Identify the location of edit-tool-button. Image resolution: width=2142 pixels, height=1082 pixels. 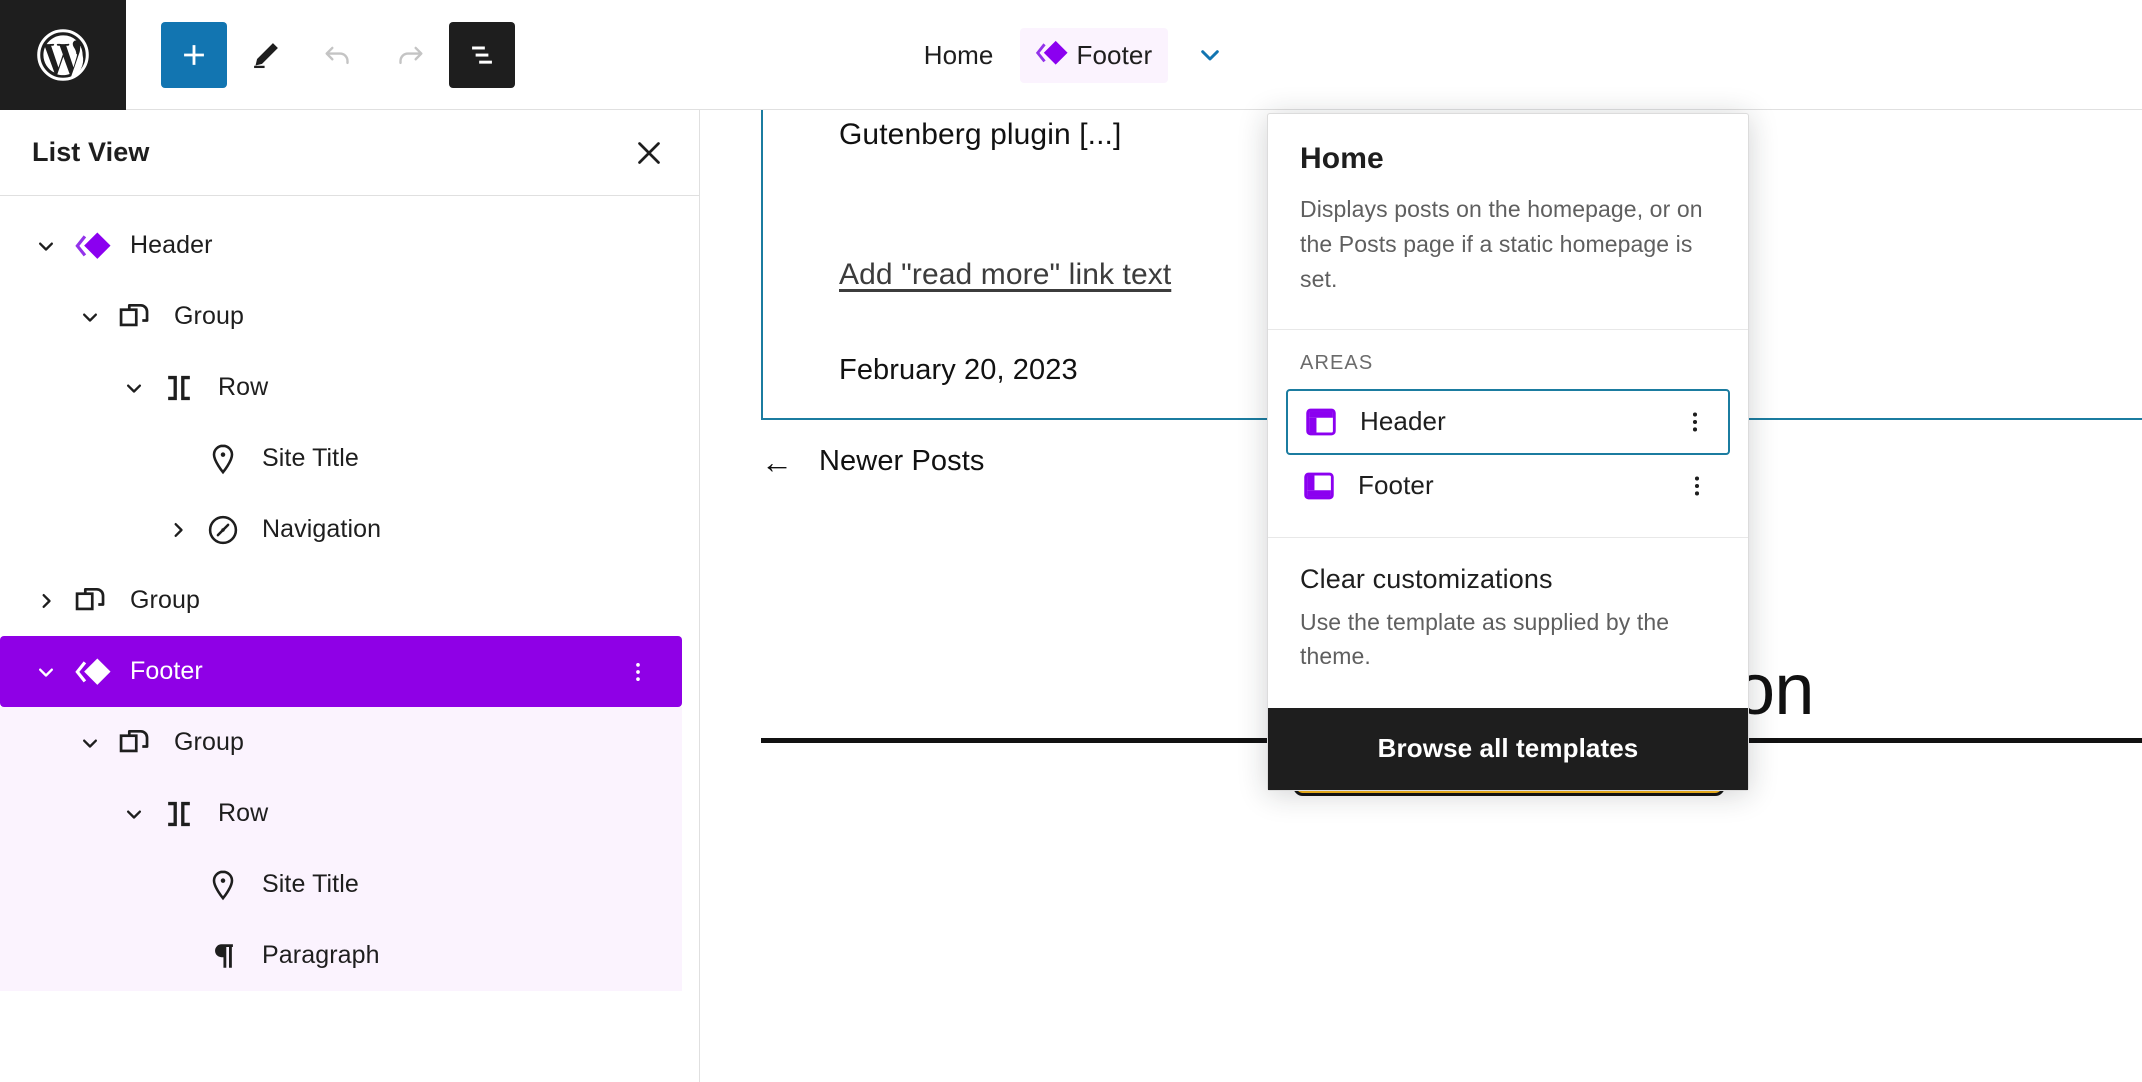
(266, 55).